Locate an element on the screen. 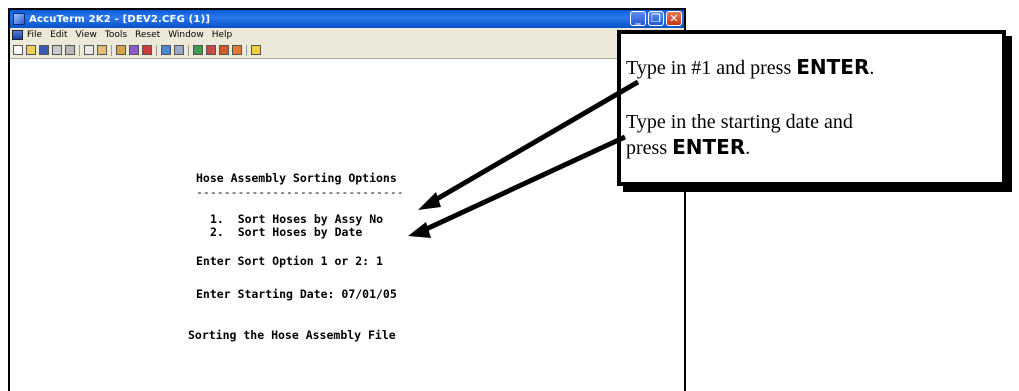 Image resolution: width=1019 pixels, height=391 pixels. window-title: AccuTerm 2K2 - [DEV2.CFG (1)] is located at coordinates (120, 19).